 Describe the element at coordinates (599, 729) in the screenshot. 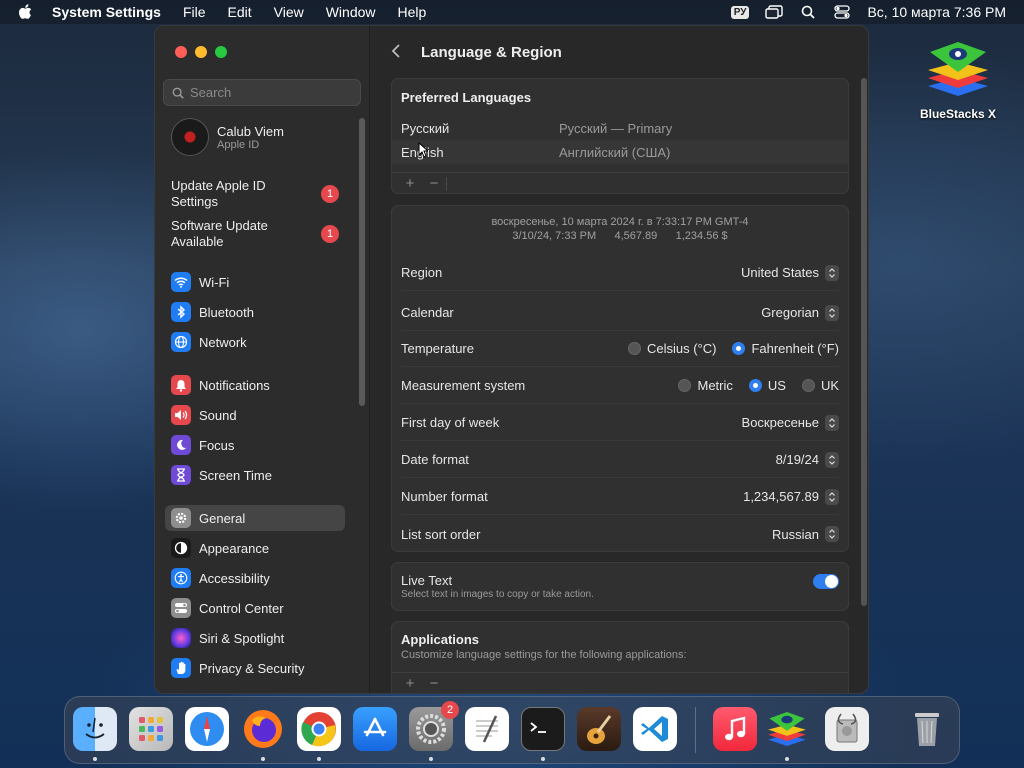

I see `dock-garageband-icon` at that location.